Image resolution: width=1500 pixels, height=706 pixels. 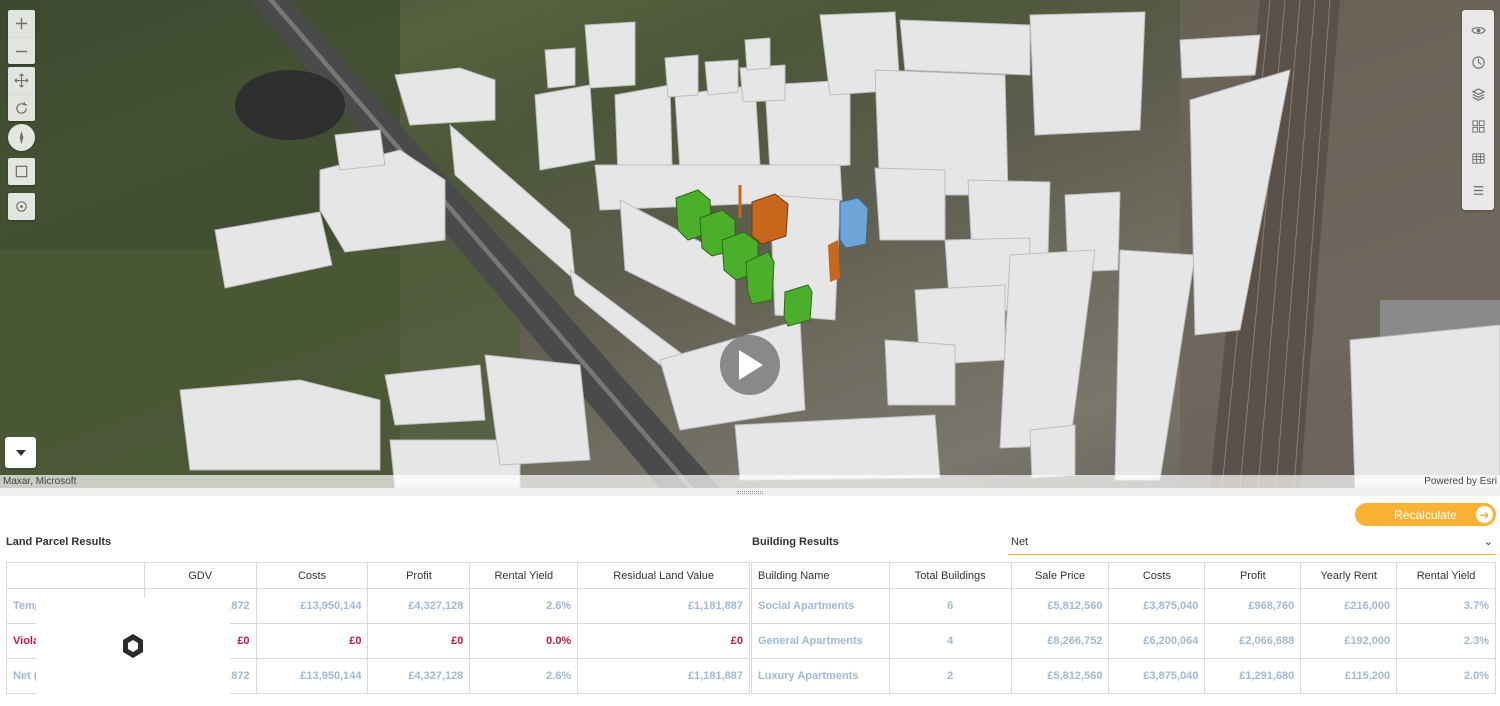 I want to click on locate-icon, so click(x=21, y=206).